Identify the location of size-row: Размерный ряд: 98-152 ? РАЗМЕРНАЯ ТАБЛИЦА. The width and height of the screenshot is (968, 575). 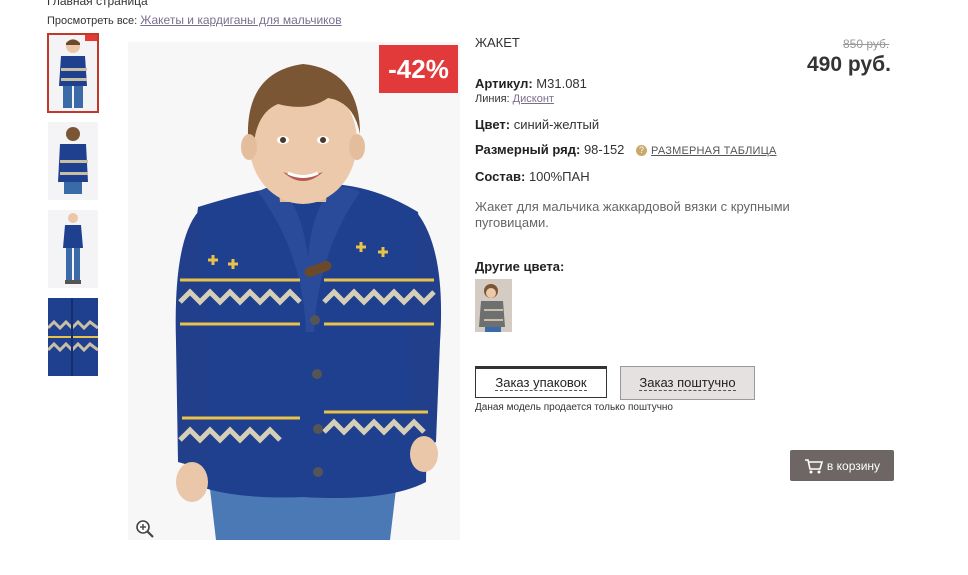
(626, 149).